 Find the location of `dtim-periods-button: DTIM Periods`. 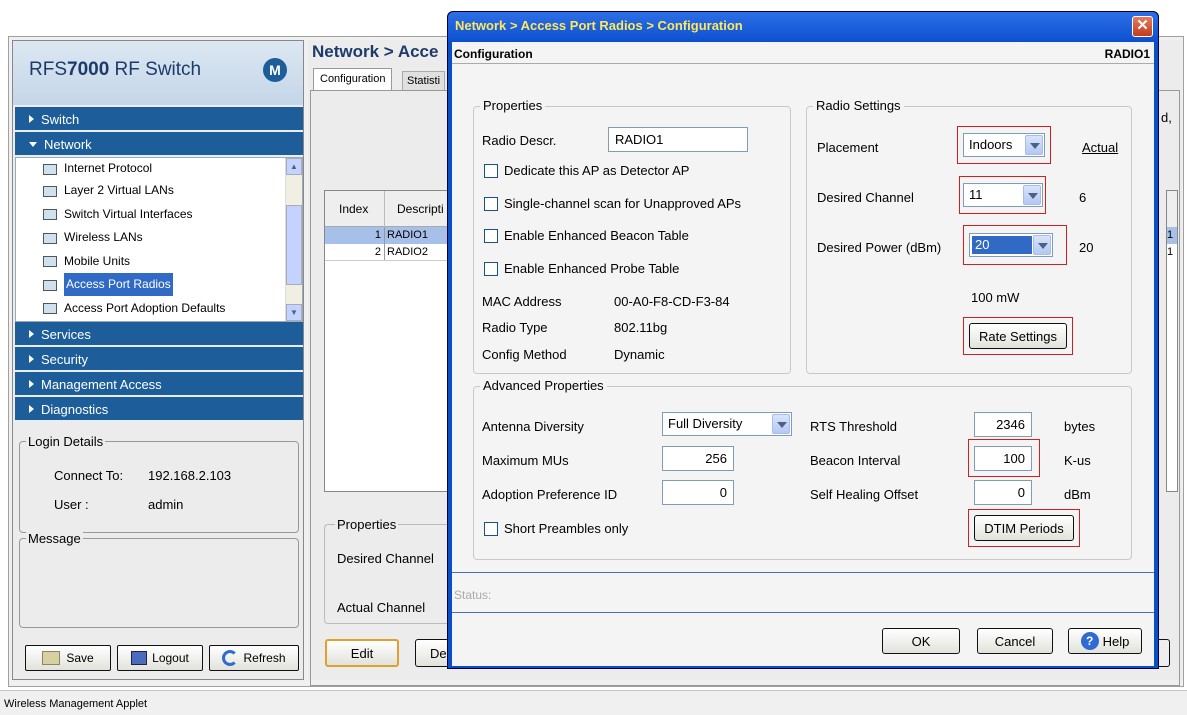

dtim-periods-button: DTIM Periods is located at coordinates (1024, 528).